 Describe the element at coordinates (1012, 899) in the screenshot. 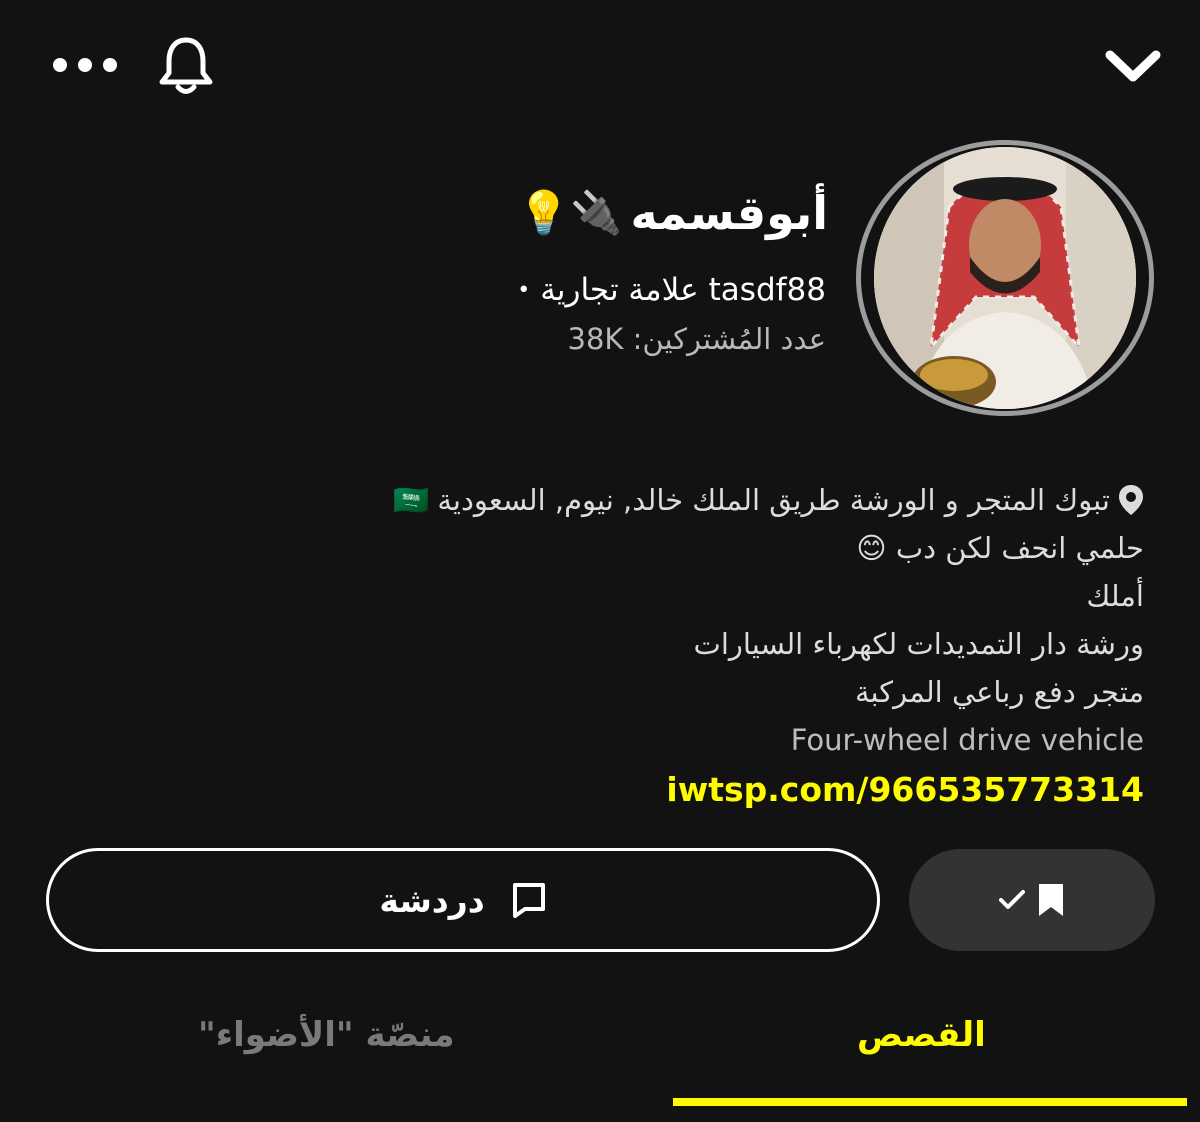

I see `checkmark-icon` at that location.